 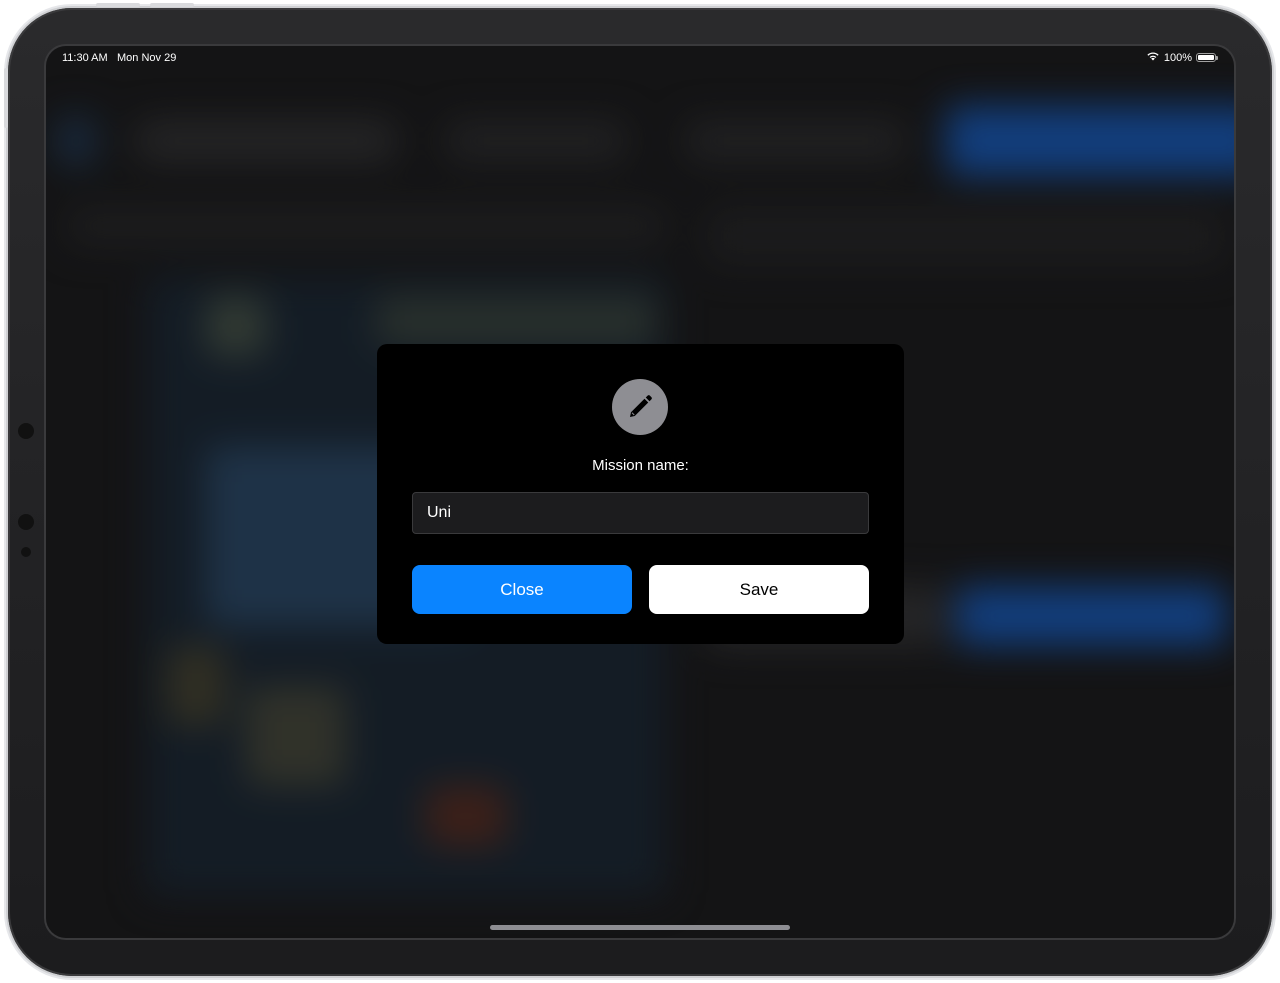 I want to click on pencil-icon, so click(x=640, y=407).